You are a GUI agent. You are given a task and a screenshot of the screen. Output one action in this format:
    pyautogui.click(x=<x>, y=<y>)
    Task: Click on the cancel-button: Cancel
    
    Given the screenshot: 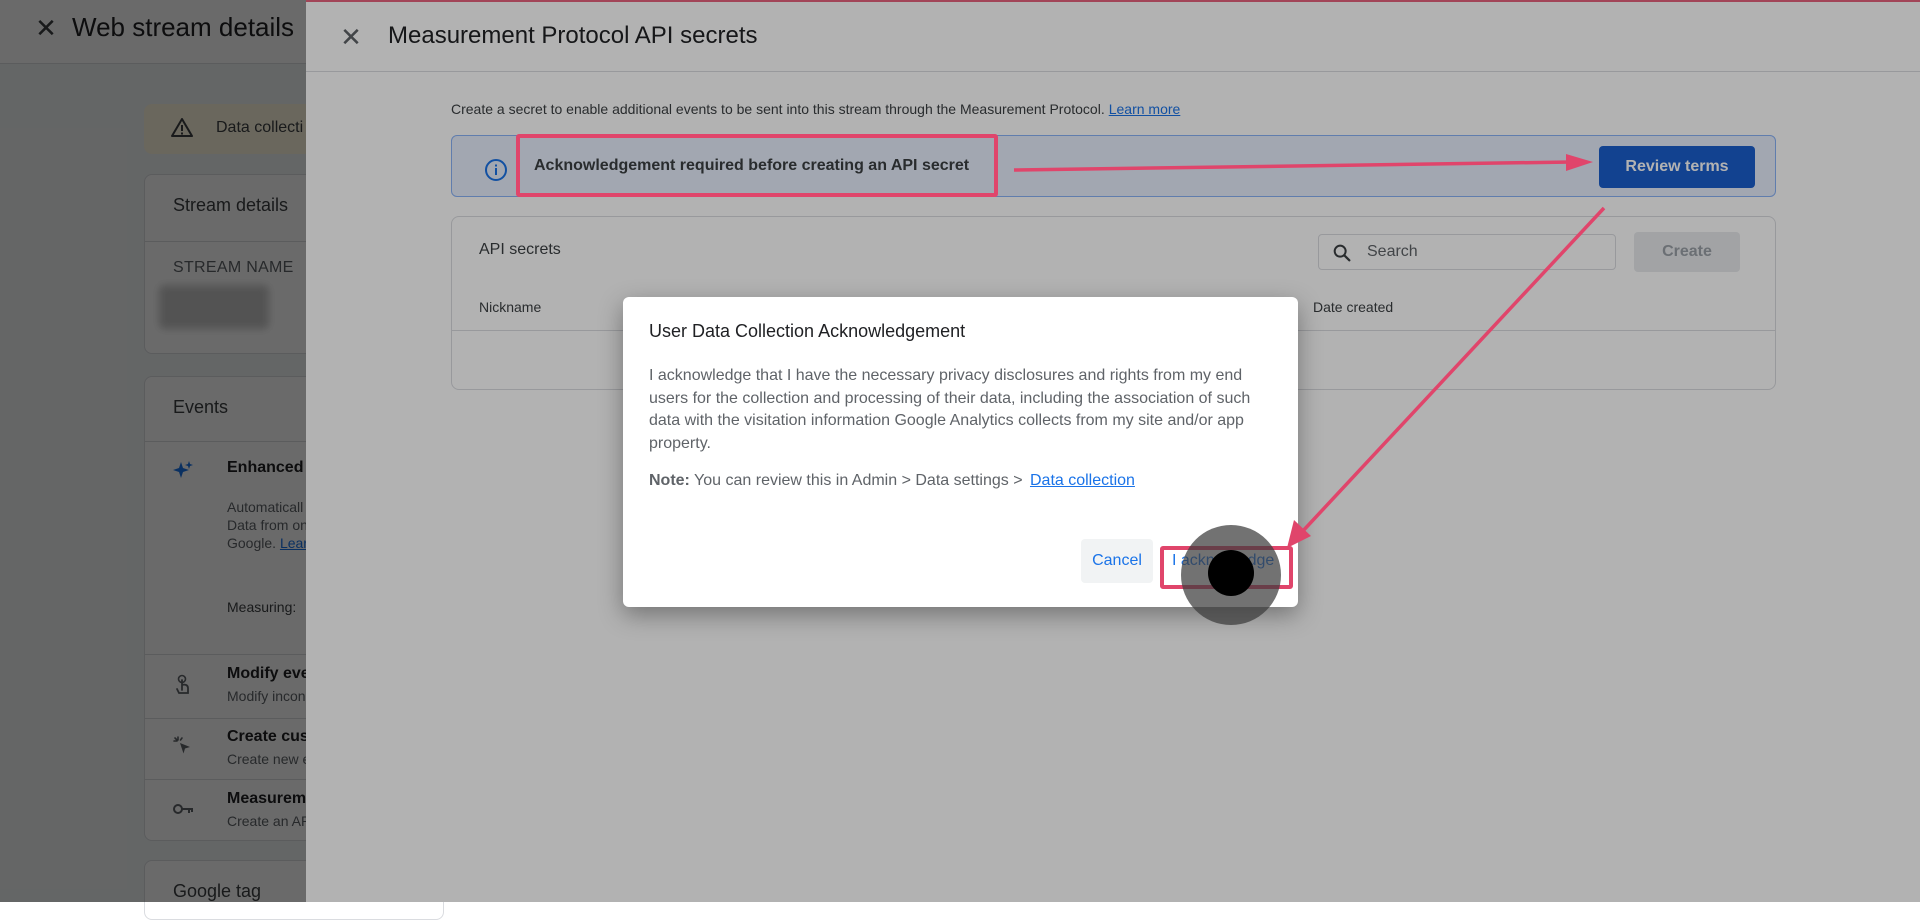 What is the action you would take?
    pyautogui.click(x=1117, y=561)
    